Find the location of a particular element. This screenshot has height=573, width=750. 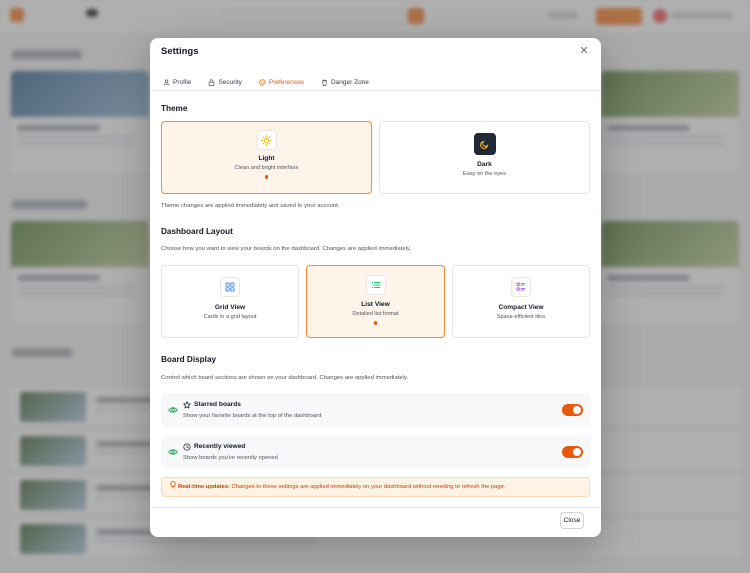

layout-option-grid: Grid View Cards in a grid layout is located at coordinates (230, 301).